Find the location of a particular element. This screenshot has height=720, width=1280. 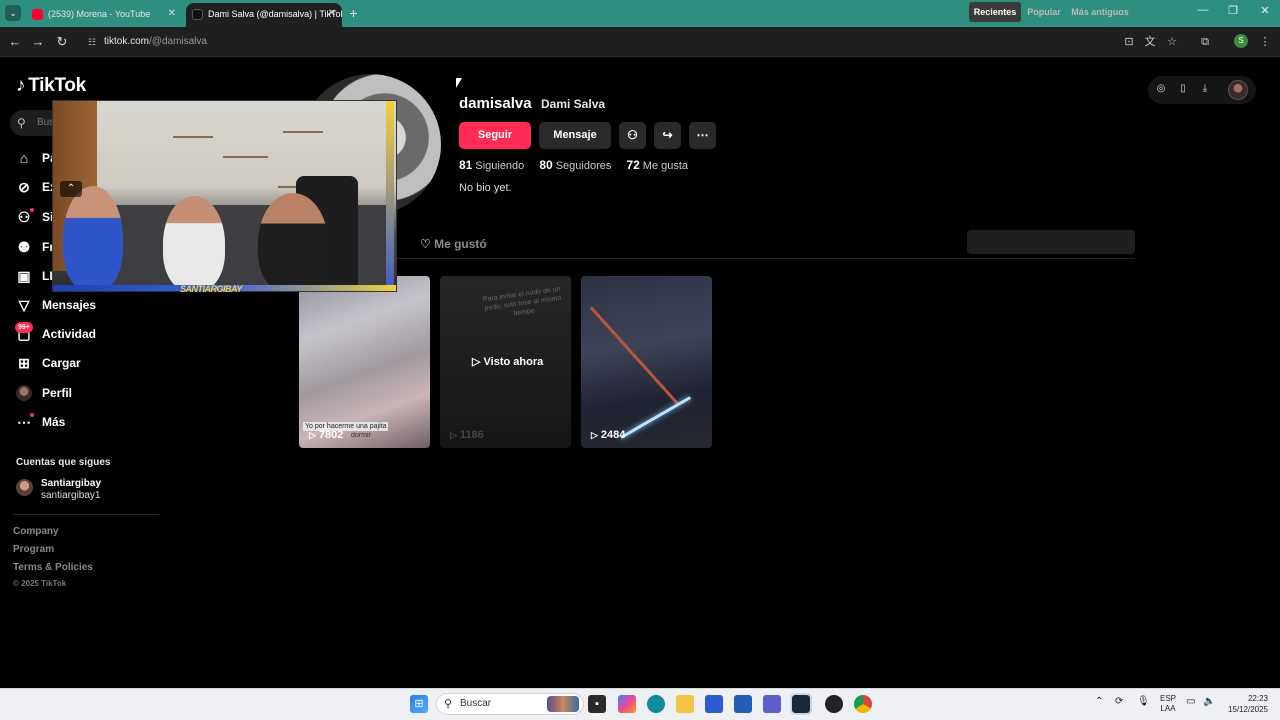

tab-tiktok: Dami Salva (@damisalva) | TikTok ✕ is located at coordinates (264, 15).